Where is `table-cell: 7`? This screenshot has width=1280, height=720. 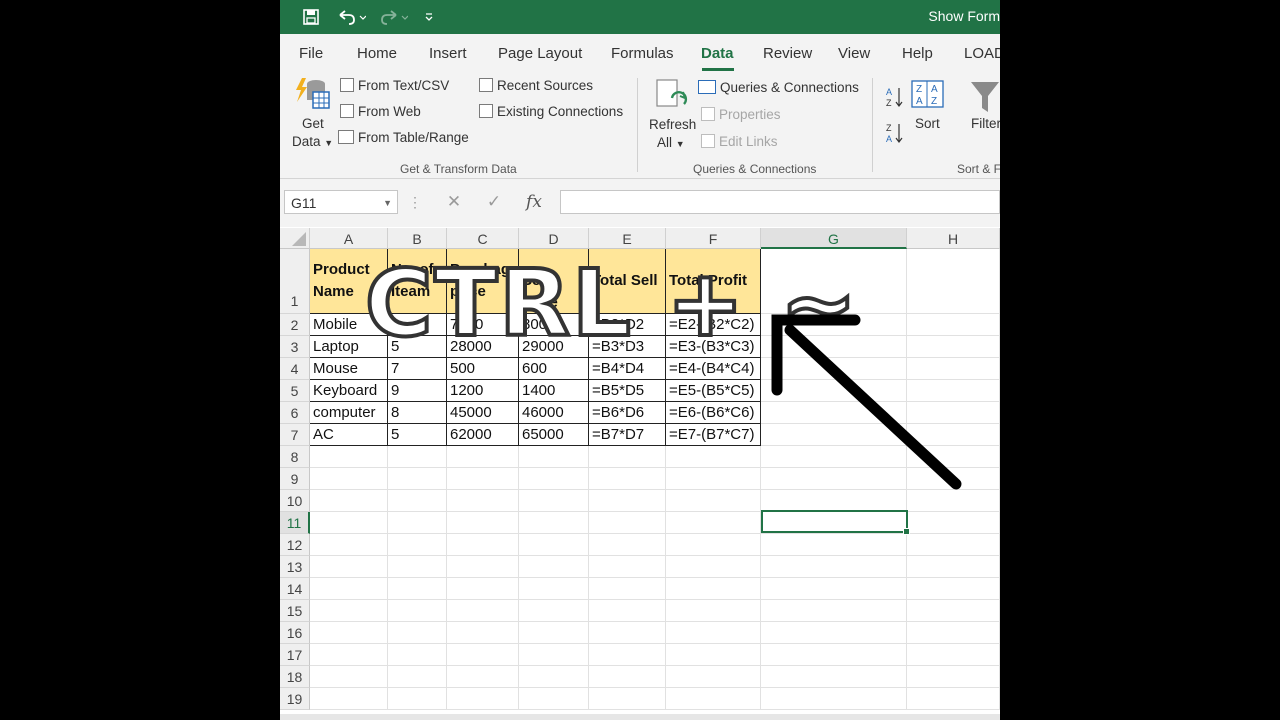
table-cell: 7 is located at coordinates (417, 369).